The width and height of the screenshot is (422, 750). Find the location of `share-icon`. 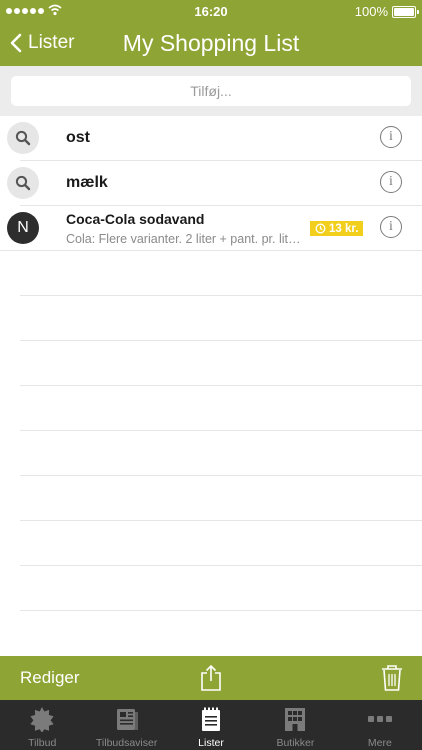

share-icon is located at coordinates (211, 678).